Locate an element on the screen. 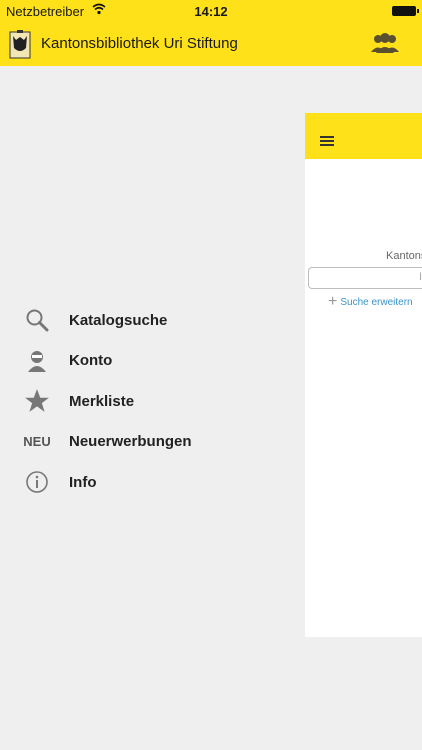 Image resolution: width=422 pixels, height=750 pixels. menu-label: Neuerwerbungen is located at coordinates (130, 442).